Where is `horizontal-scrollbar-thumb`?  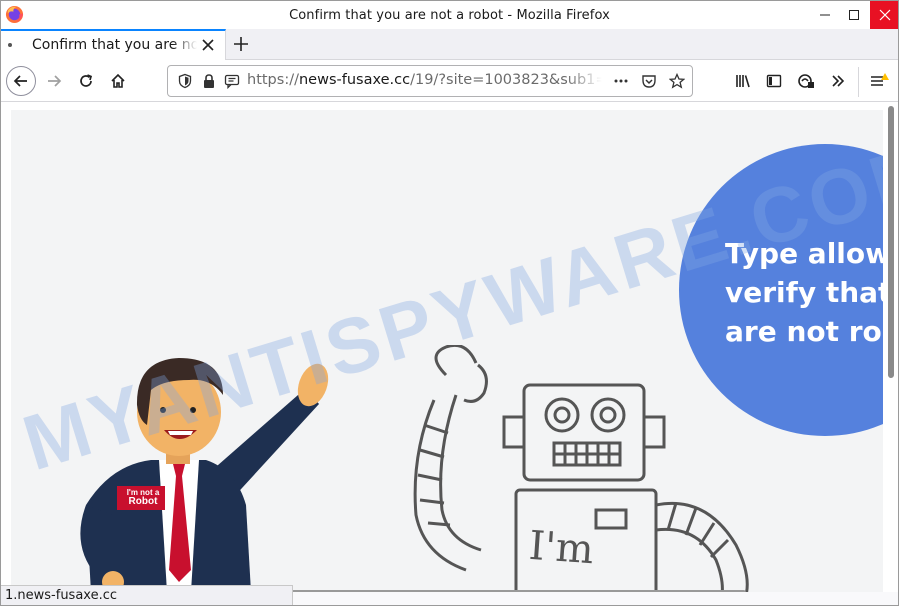
horizontal-scrollbar-thumb is located at coordinates (518, 591).